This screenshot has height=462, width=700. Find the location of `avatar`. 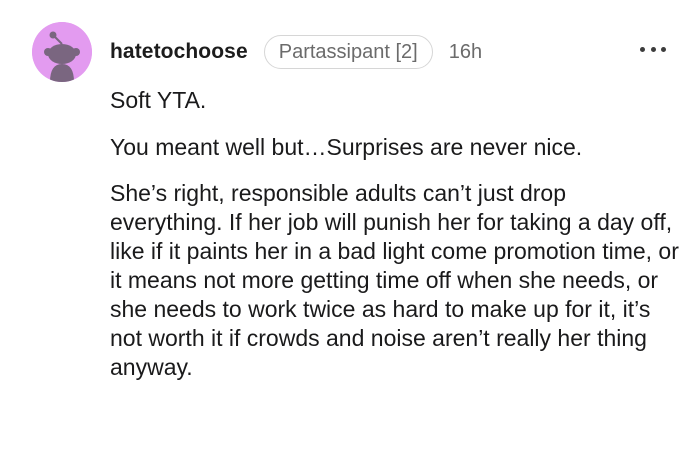

avatar is located at coordinates (62, 52).